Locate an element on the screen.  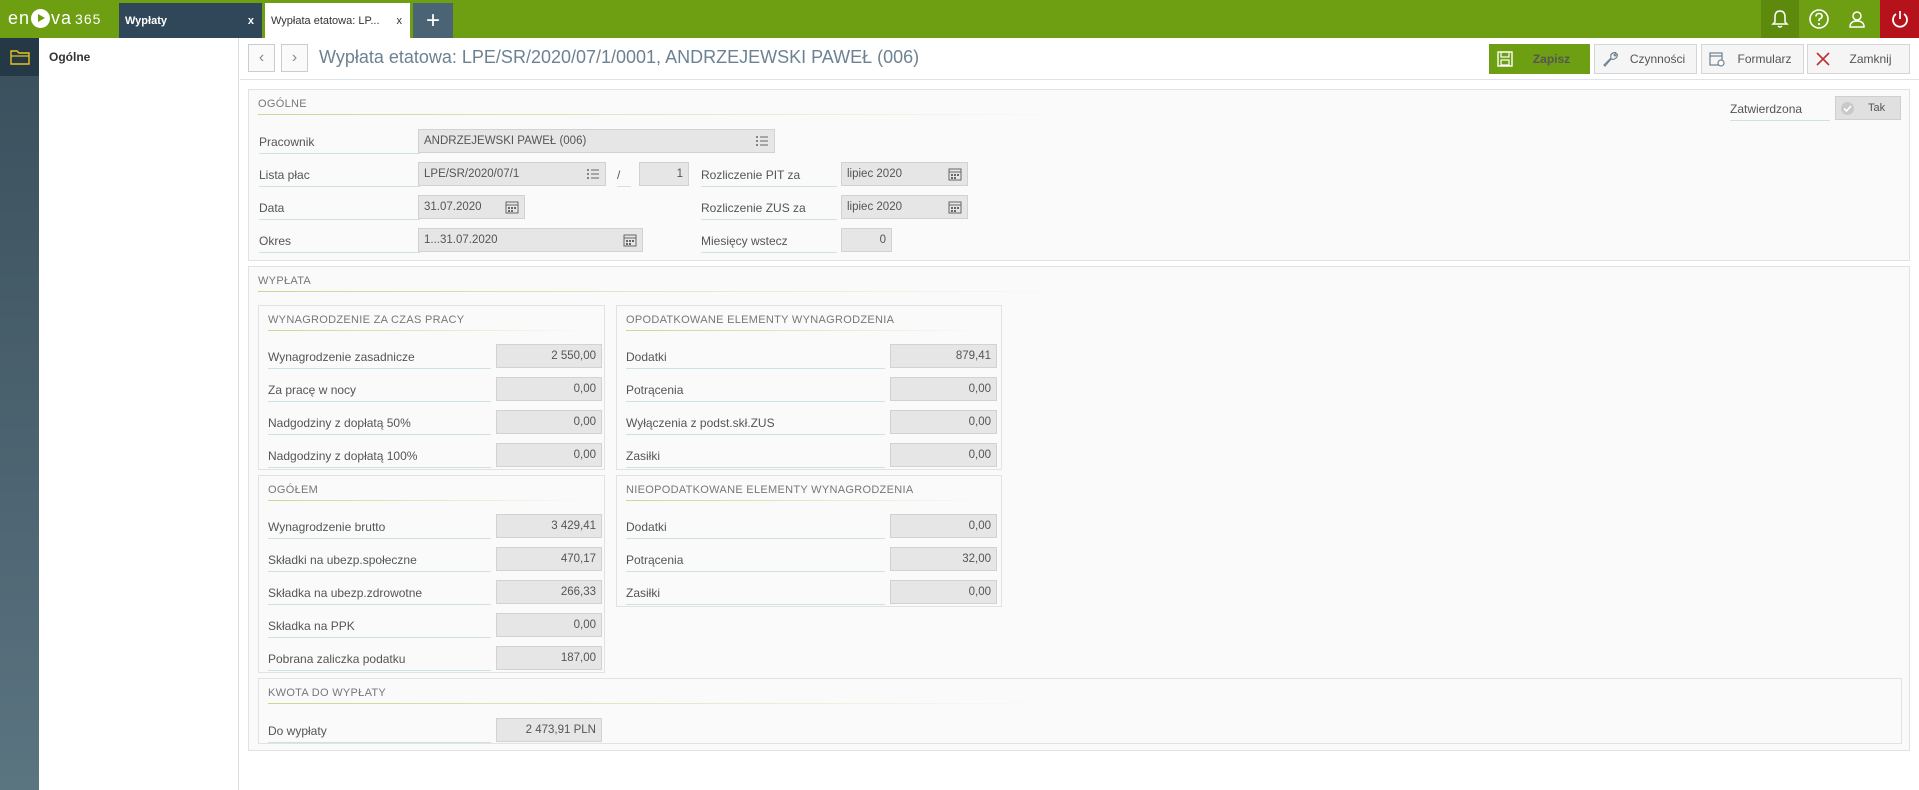
payroll-number-field: 1 is located at coordinates (664, 174).